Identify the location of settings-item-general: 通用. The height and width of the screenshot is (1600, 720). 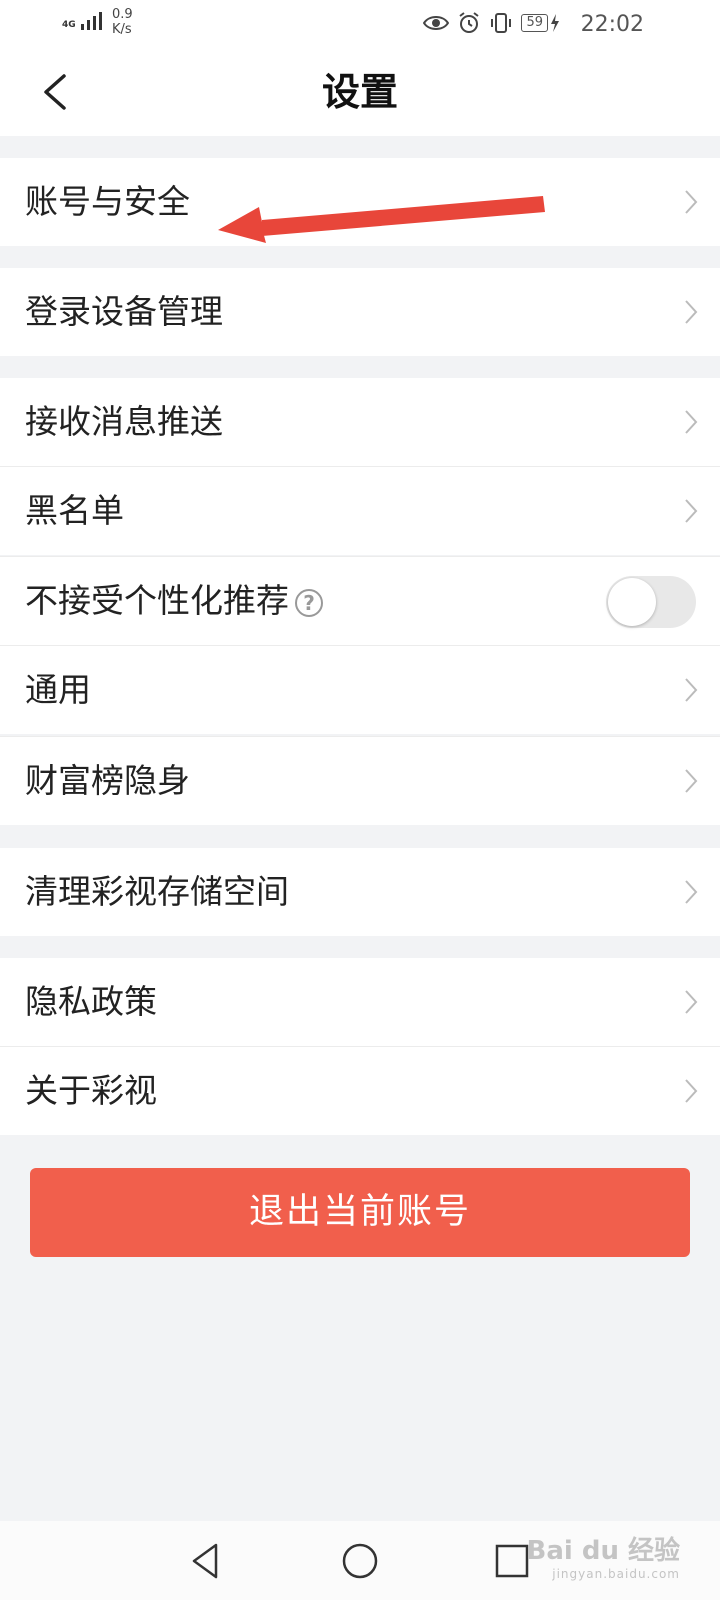
(360, 690).